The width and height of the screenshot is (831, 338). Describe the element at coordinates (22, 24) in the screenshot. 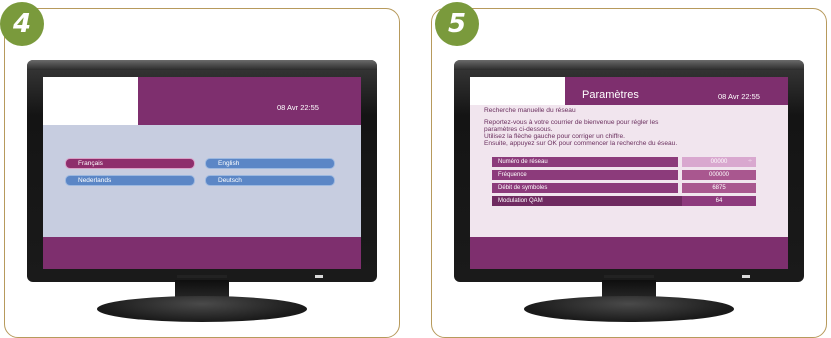

I see `step-4-badge: 4` at that location.